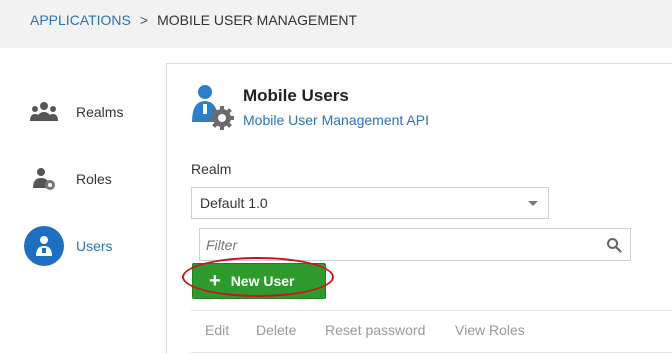 Image resolution: width=672 pixels, height=354 pixels. What do you see at coordinates (370, 203) in the screenshot?
I see `realm-select: Default 1.0` at bounding box center [370, 203].